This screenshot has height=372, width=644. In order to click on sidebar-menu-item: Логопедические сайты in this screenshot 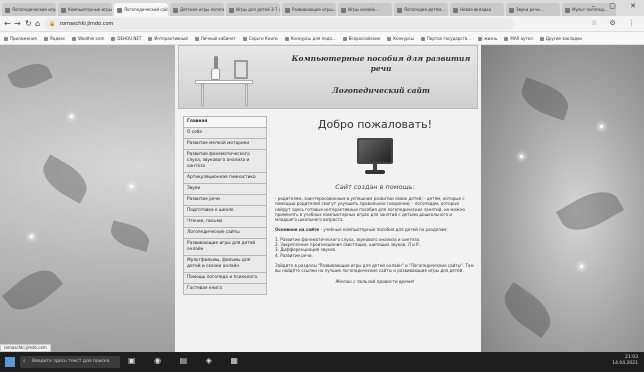, I will do `click(225, 233)`.